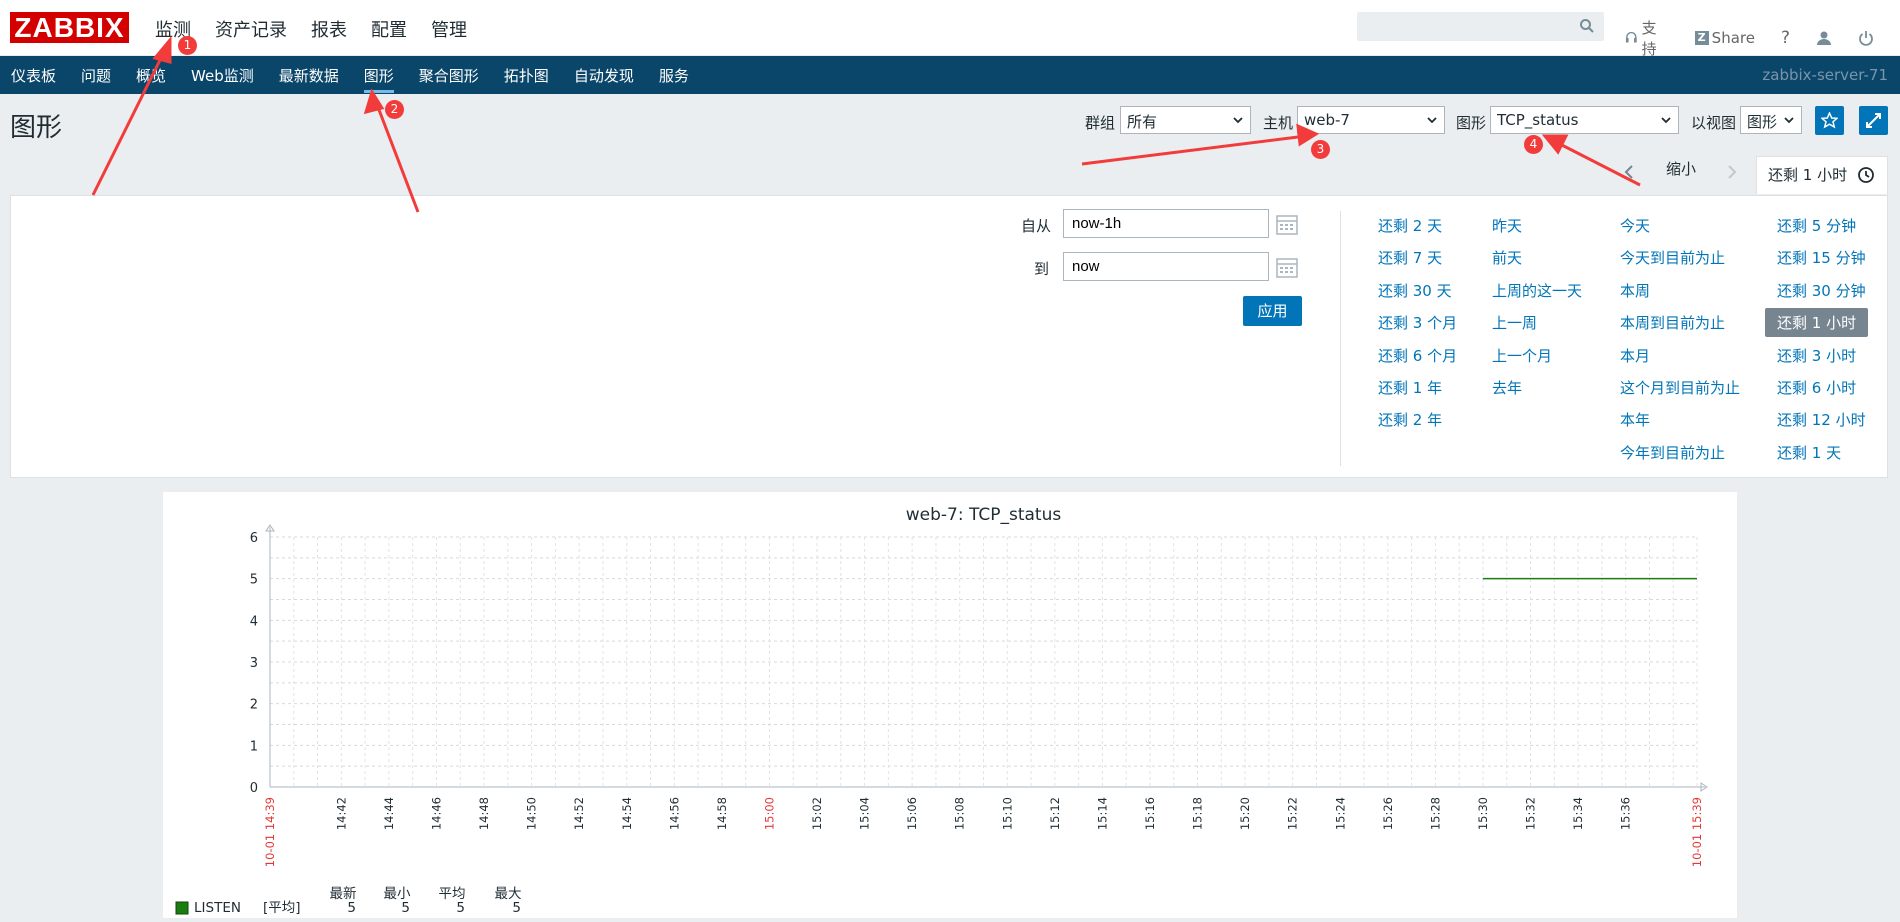 This screenshot has width=1900, height=922. I want to click on annotation-badge-1: 1, so click(187, 45).